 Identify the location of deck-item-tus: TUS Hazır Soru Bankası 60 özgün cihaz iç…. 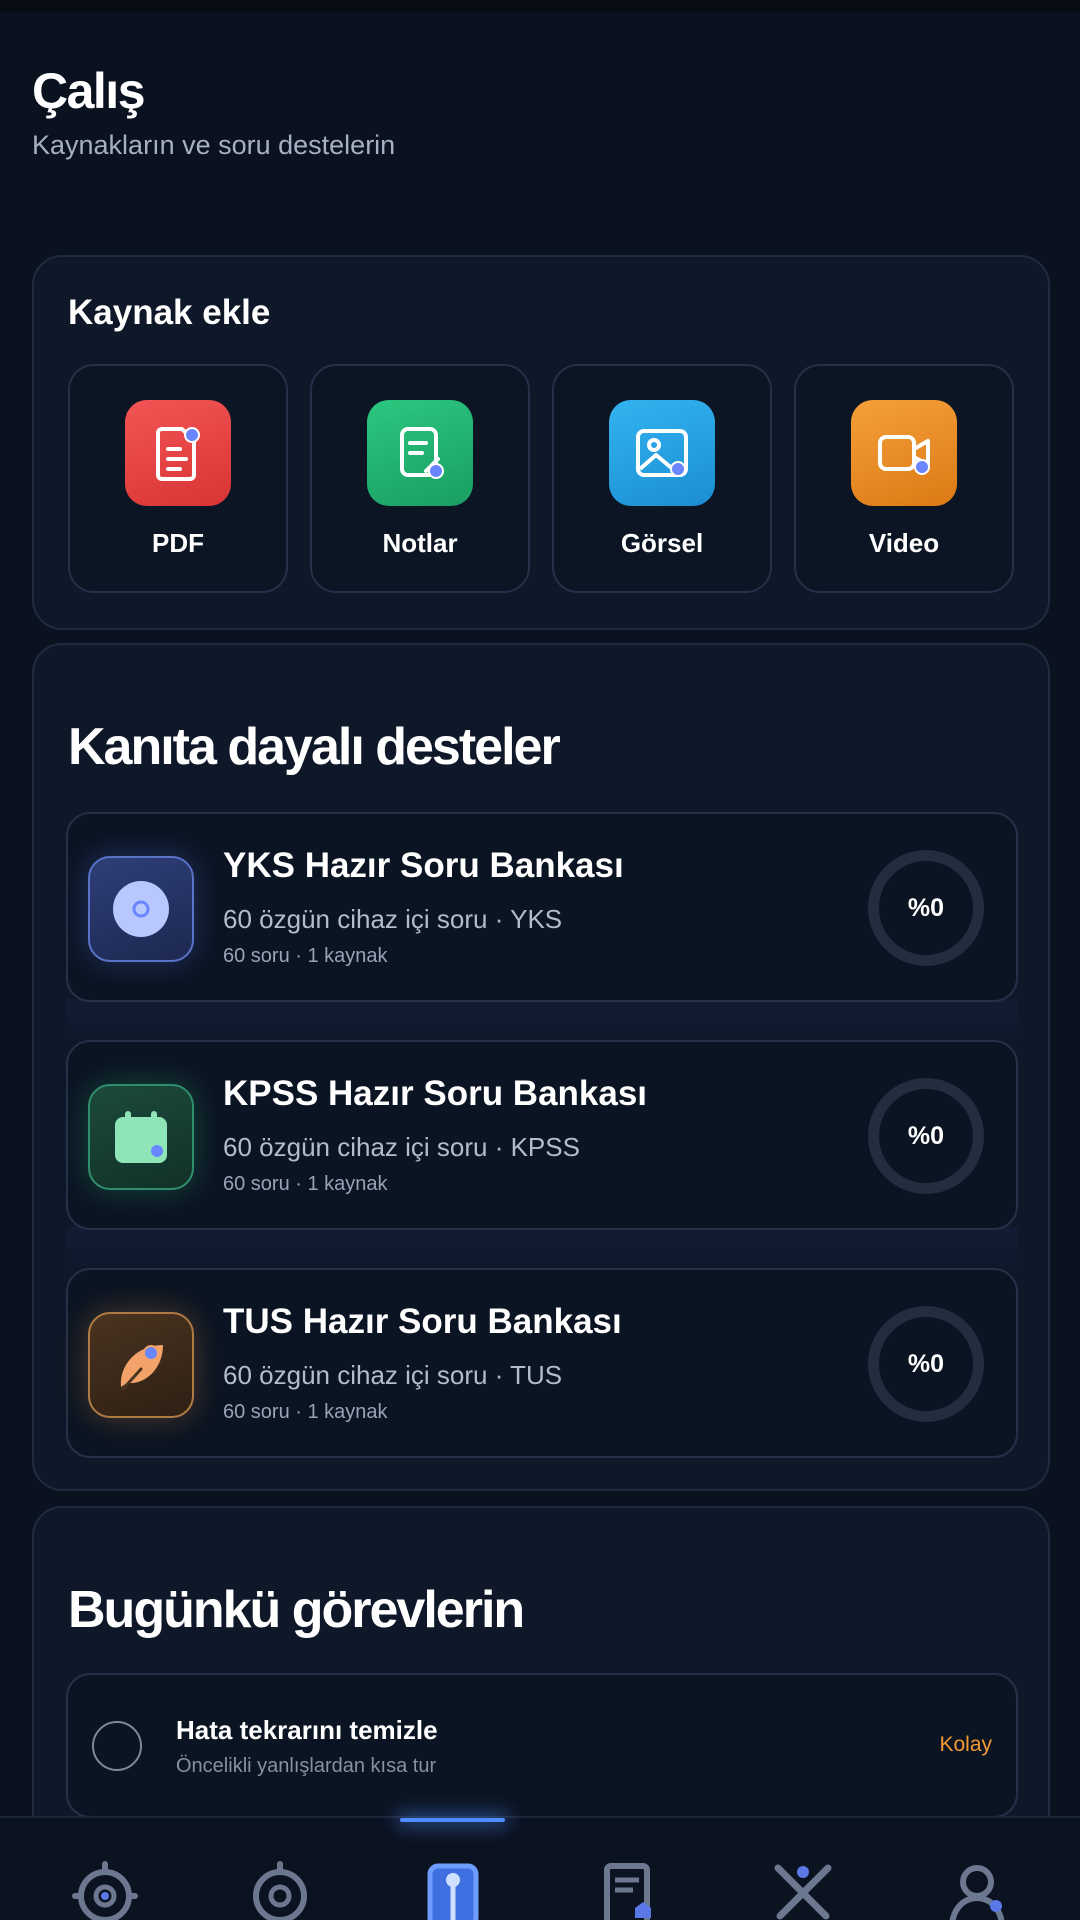
(542, 1363).